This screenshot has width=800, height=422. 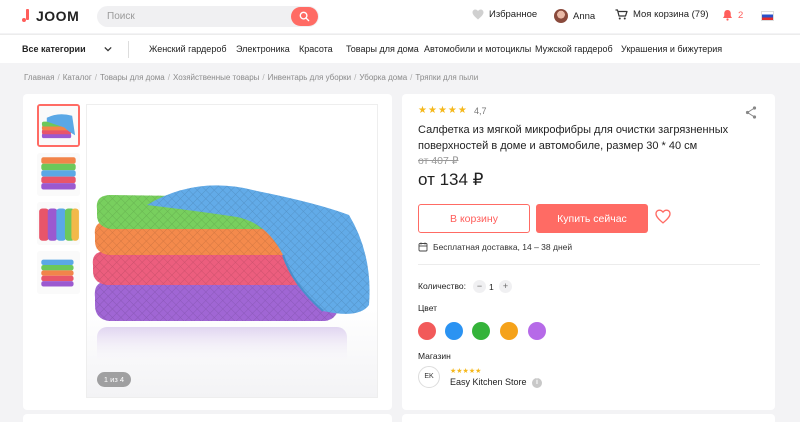 I want to click on delivery-info: Бесплатная доставка, 14 – 38 дней, so click(x=495, y=247).